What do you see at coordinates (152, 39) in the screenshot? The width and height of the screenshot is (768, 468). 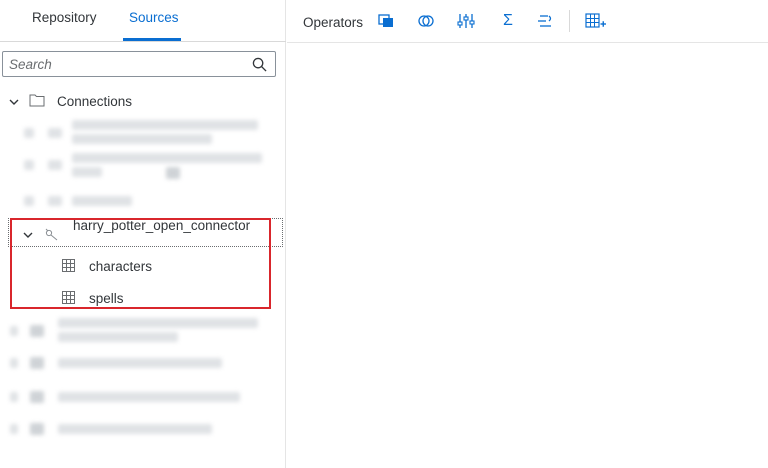 I see `active-tab-indicator` at bounding box center [152, 39].